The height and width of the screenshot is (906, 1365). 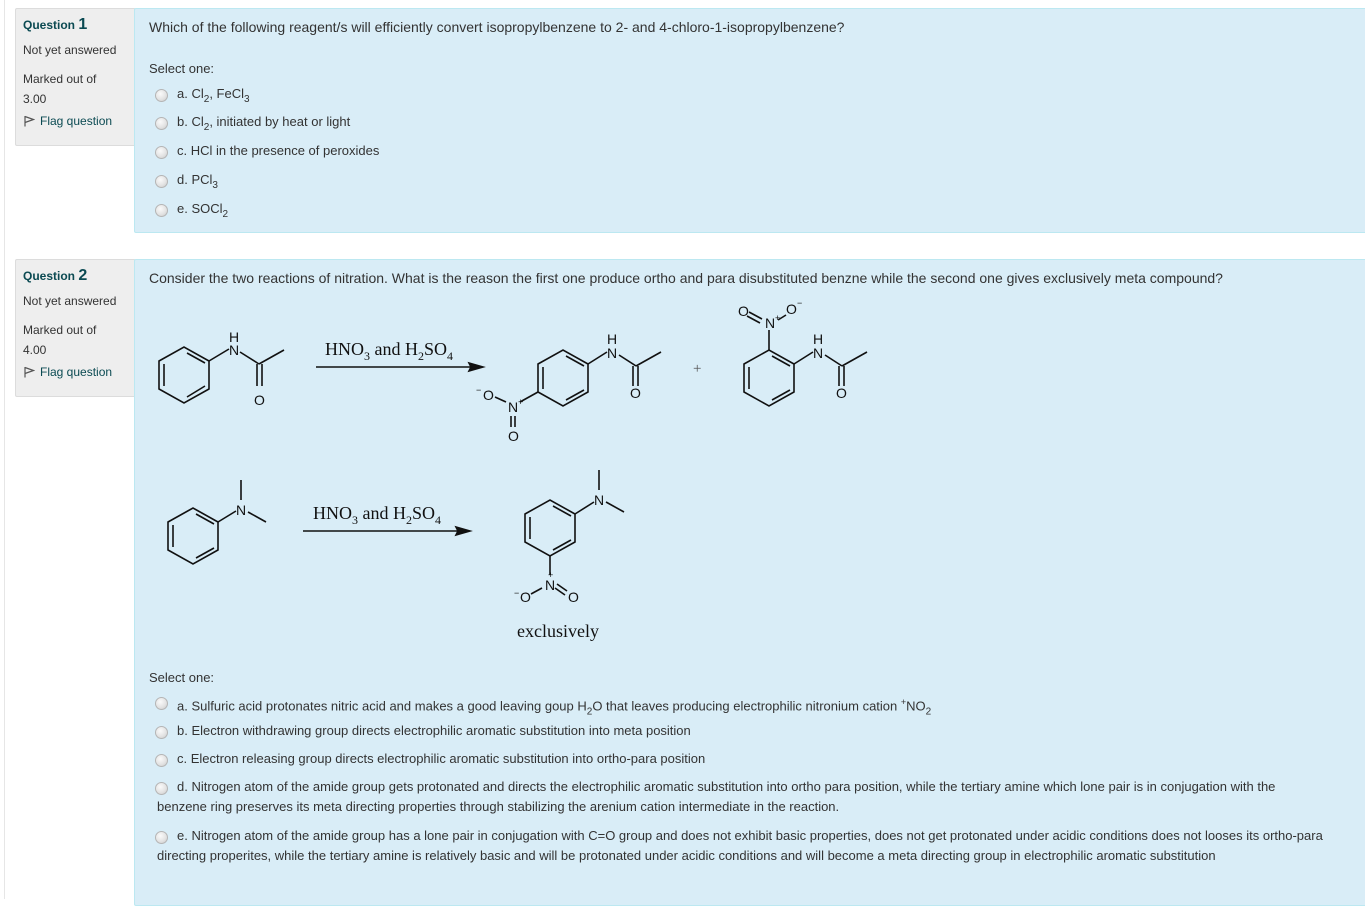 I want to click on option-text: a. Cl2, FeCl3, so click(x=213, y=95).